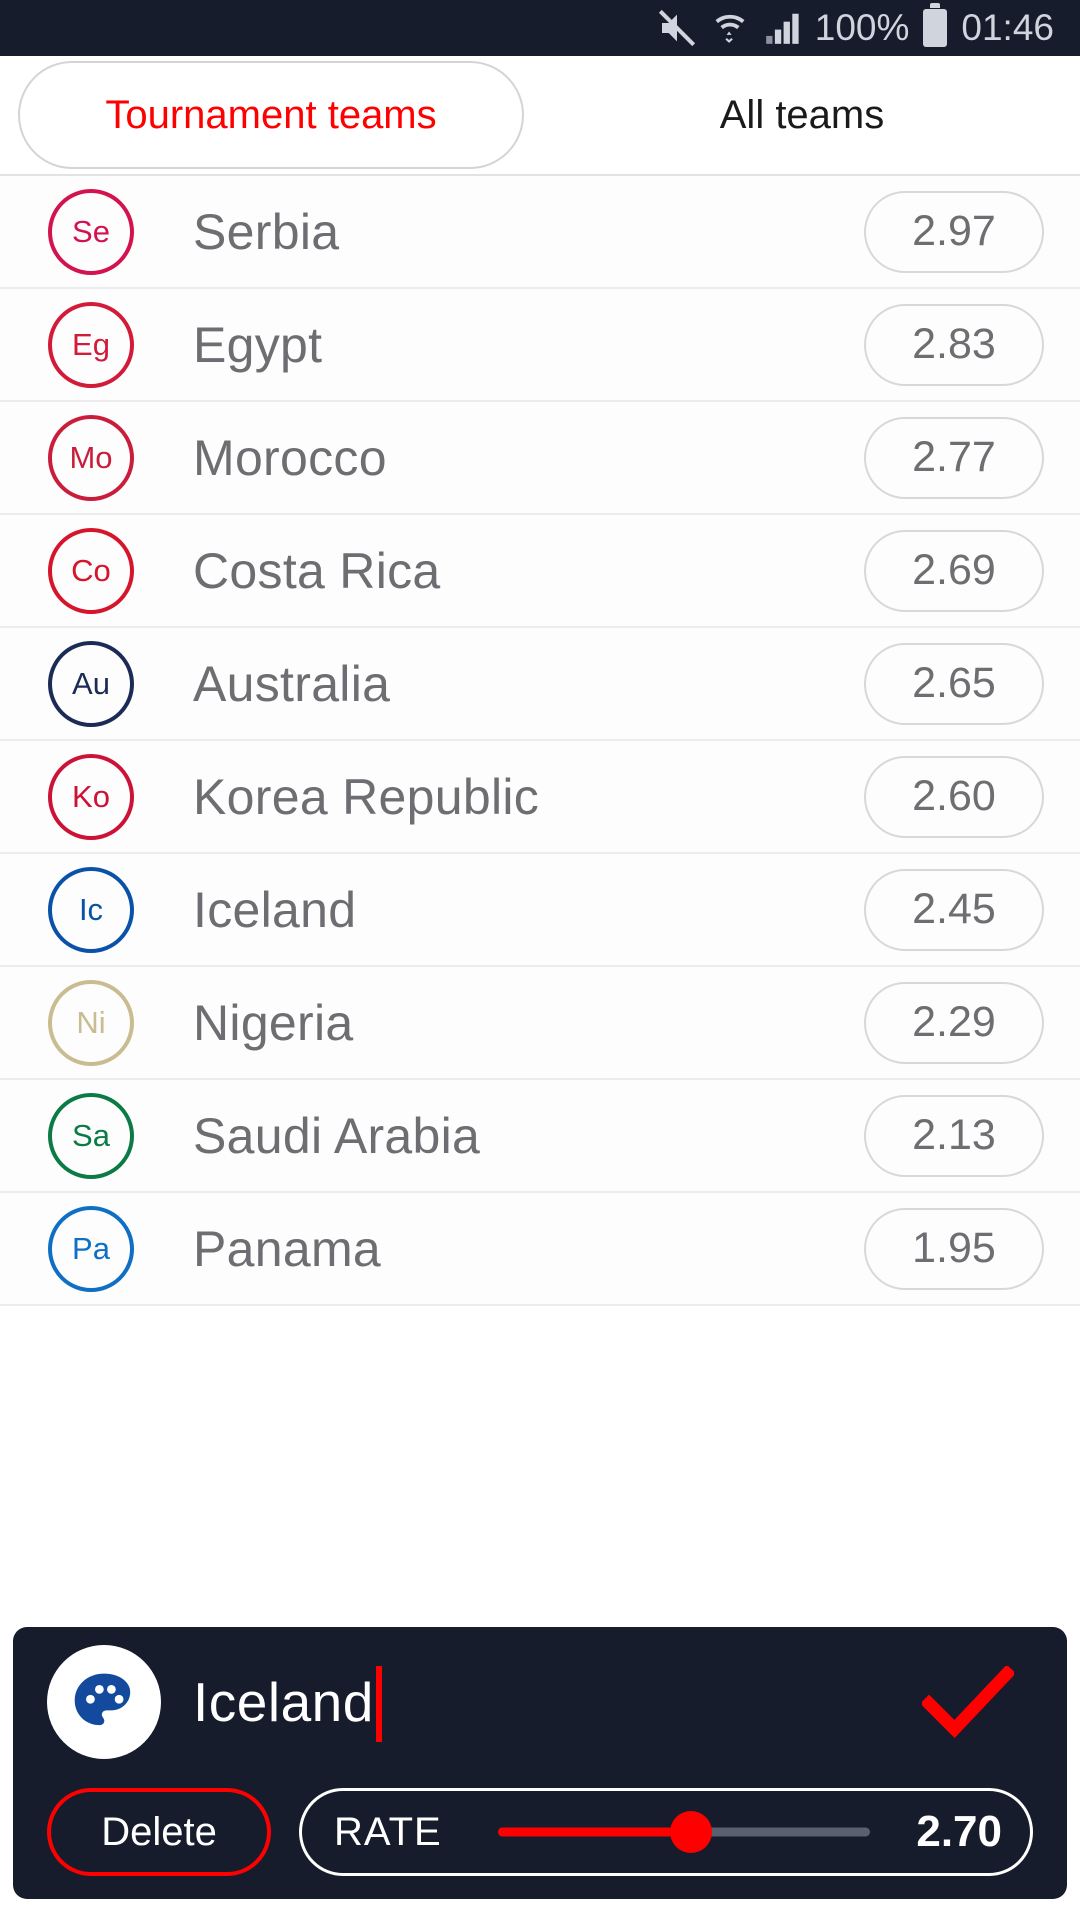 This screenshot has height=1920, width=1080. What do you see at coordinates (959, 1831) in the screenshot?
I see `rate-value-label: 2.70` at bounding box center [959, 1831].